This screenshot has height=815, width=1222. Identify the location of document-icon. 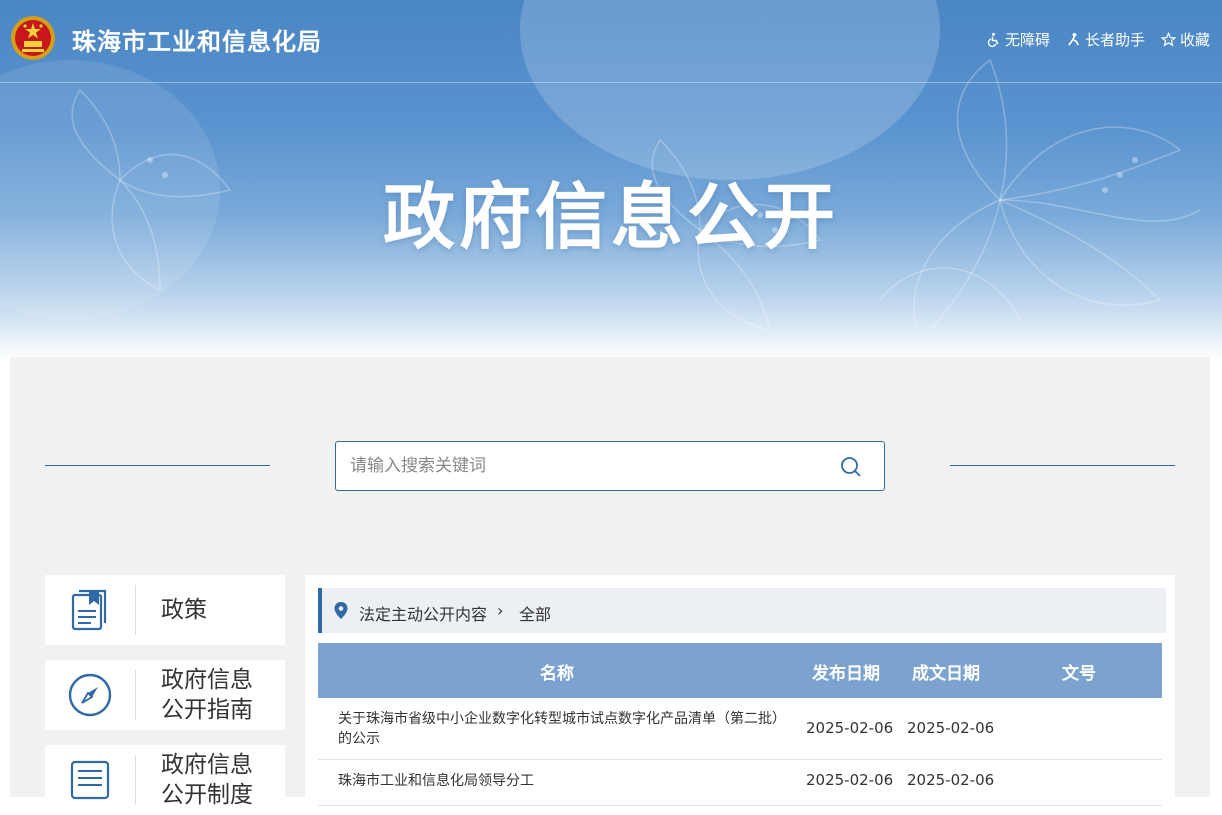
(89, 610).